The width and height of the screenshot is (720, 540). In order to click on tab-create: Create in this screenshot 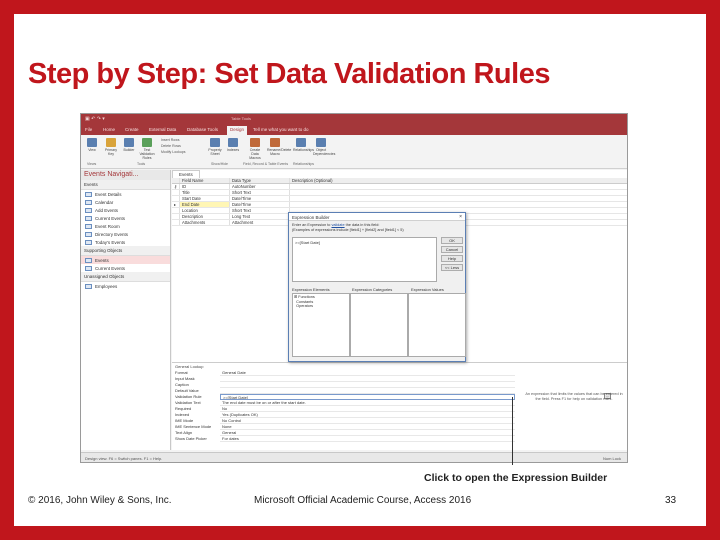, I will do `click(132, 129)`.